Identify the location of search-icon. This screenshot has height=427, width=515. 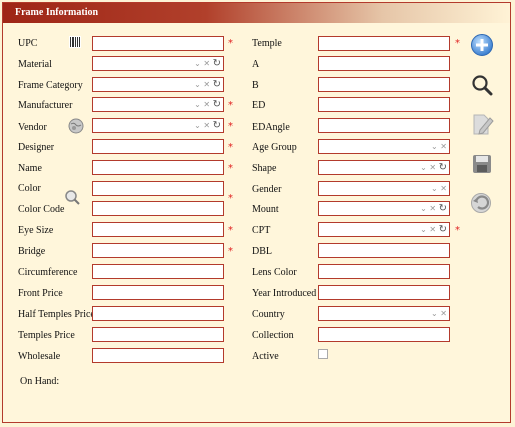
(482, 86).